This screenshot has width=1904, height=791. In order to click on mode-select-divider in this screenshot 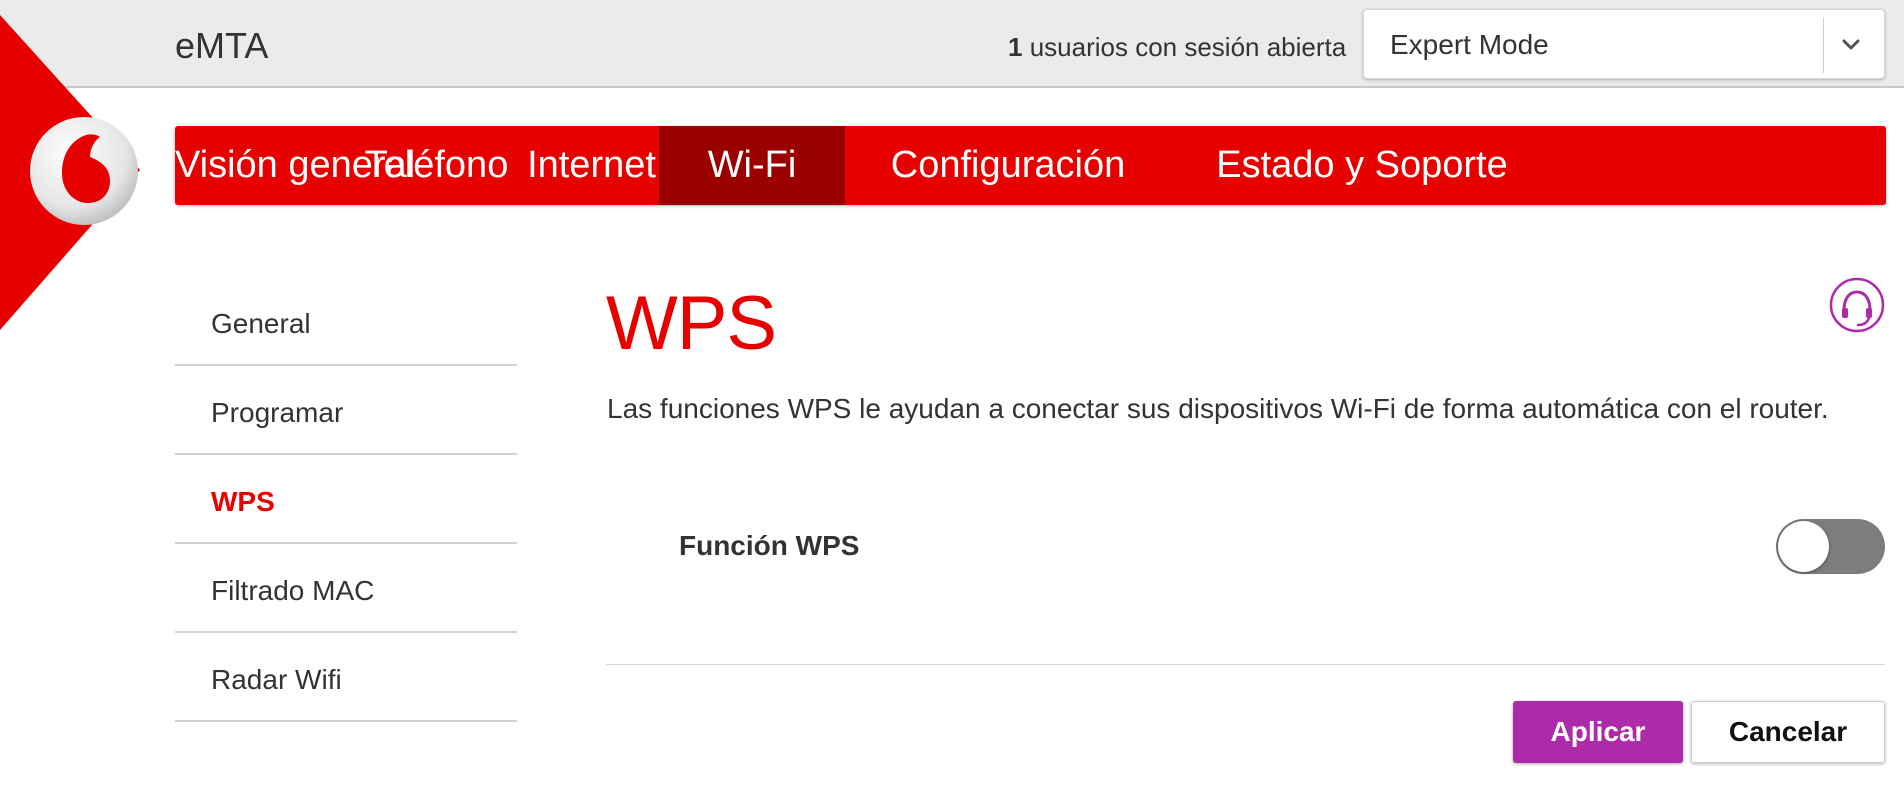, I will do `click(1823, 45)`.